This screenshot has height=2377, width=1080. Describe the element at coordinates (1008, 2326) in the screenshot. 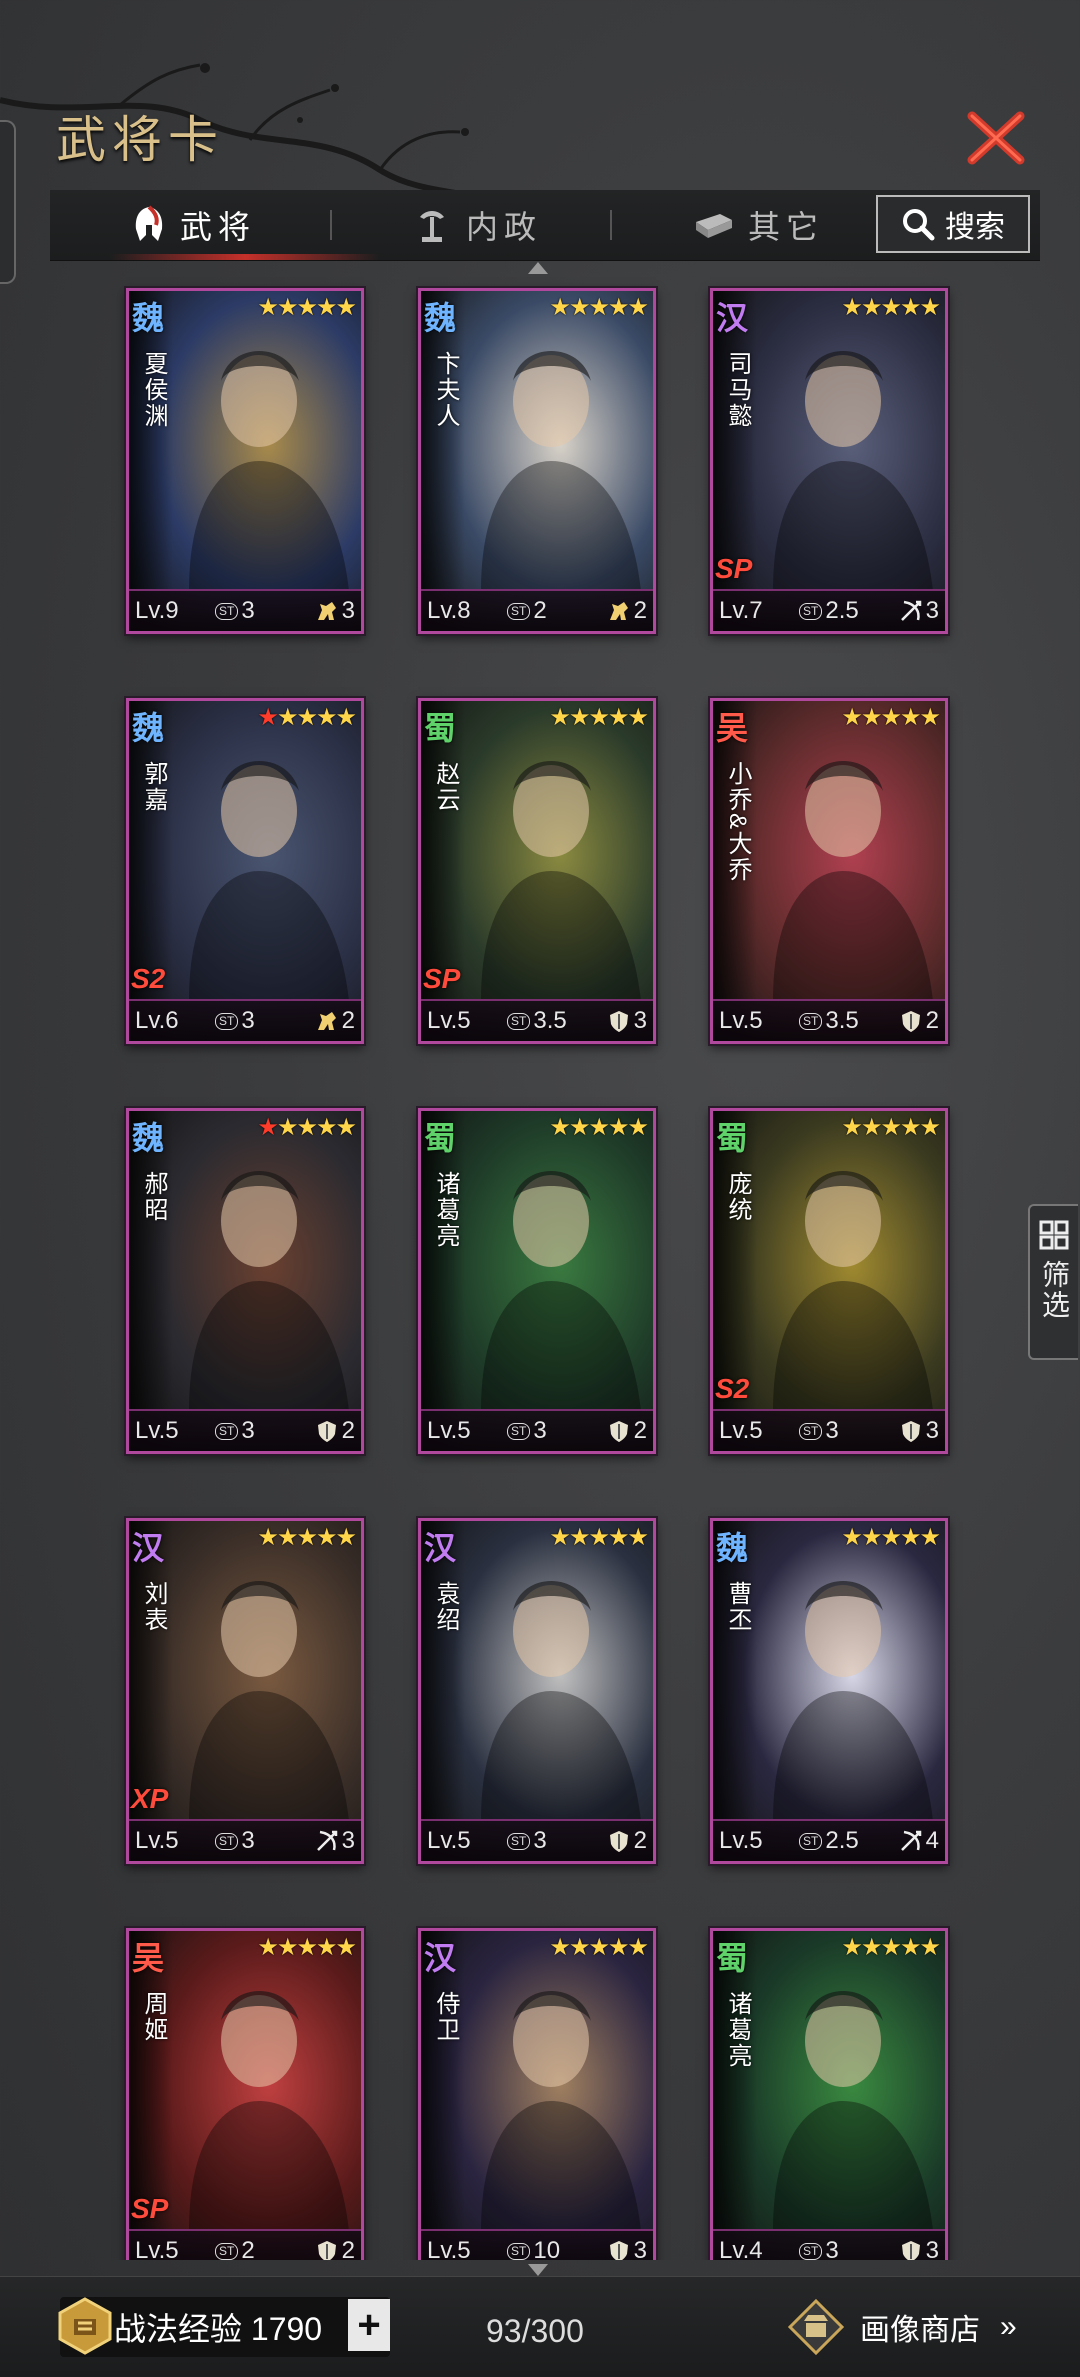

I see `chevron-right-icon: »` at that location.